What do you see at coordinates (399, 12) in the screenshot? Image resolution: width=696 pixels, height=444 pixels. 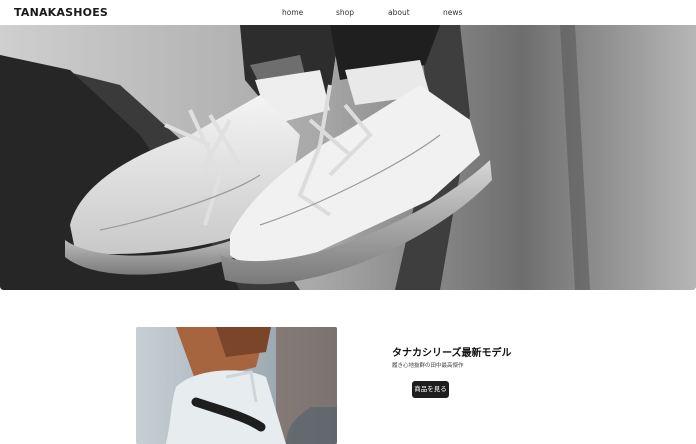 I see `nav-item-about: about` at bounding box center [399, 12].